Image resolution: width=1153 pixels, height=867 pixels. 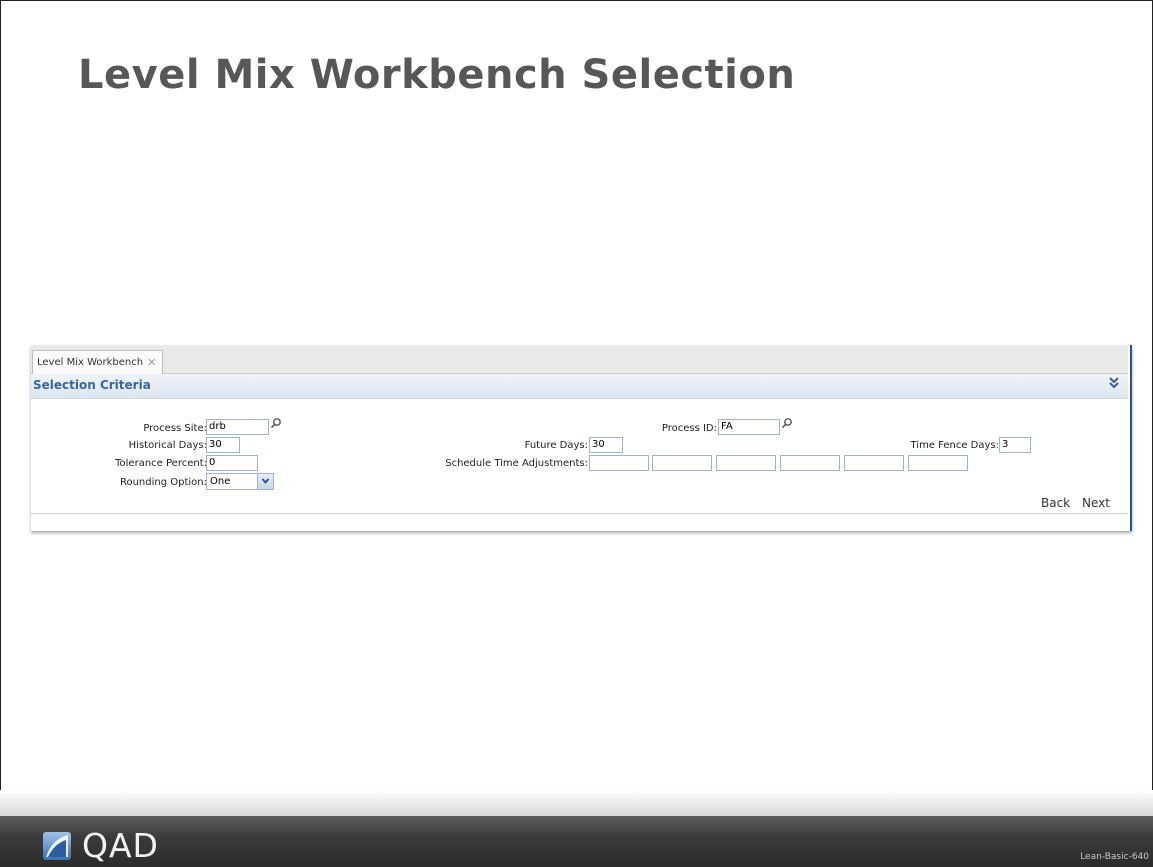 What do you see at coordinates (437, 75) in the screenshot?
I see `slide-title: Level Mix Workbench Selection` at bounding box center [437, 75].